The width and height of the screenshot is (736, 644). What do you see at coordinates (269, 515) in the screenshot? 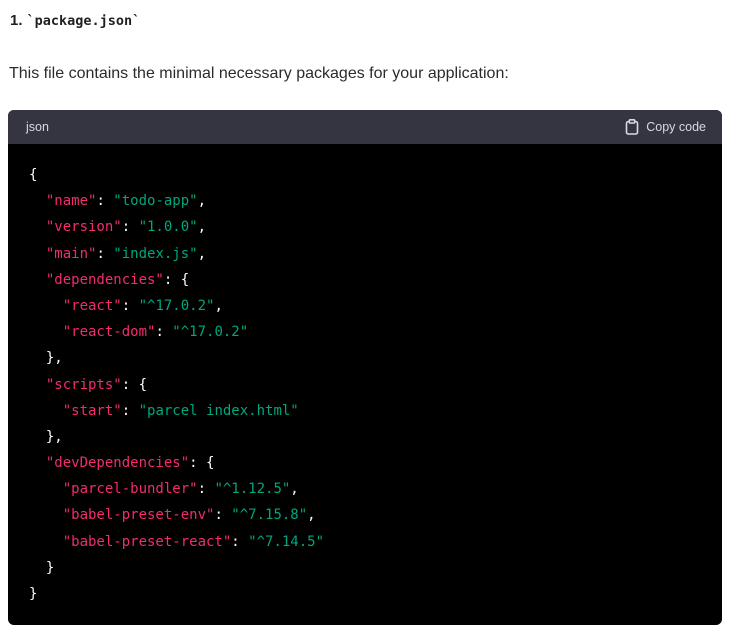
I see `code-string-token: "^7.15.8"` at bounding box center [269, 515].